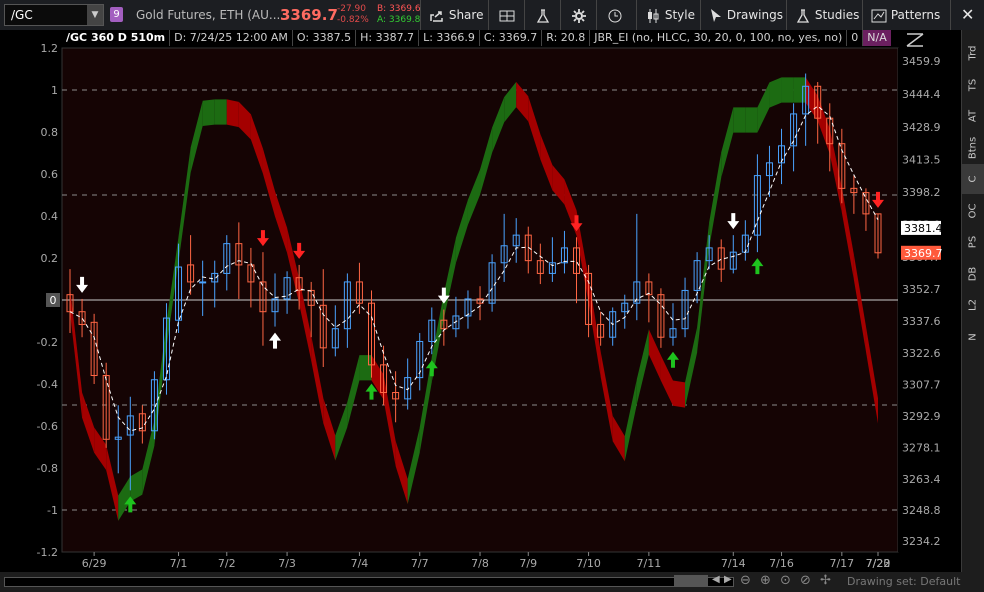 The width and height of the screenshot is (984, 592). What do you see at coordinates (904, 581) in the screenshot?
I see `drawing-set-label: Drawing set: Default` at bounding box center [904, 581].